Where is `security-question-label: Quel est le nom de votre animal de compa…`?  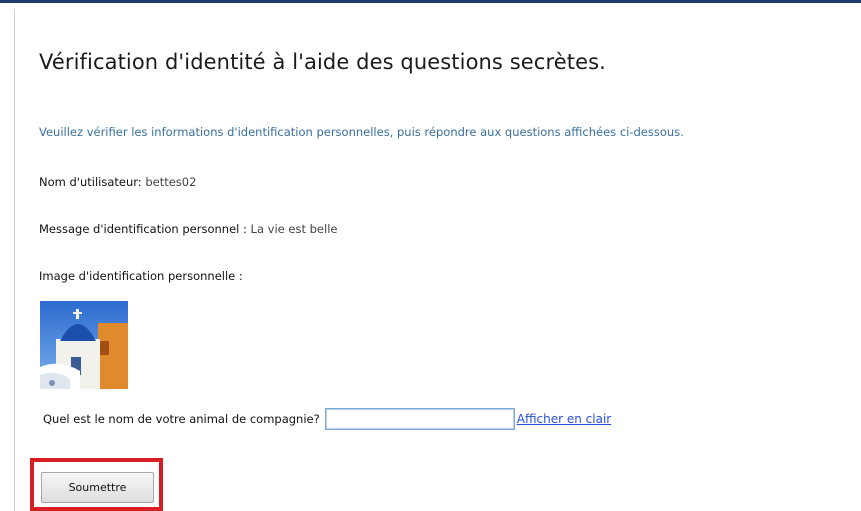
security-question-label: Quel est le nom de votre animal de compa… is located at coordinates (181, 419).